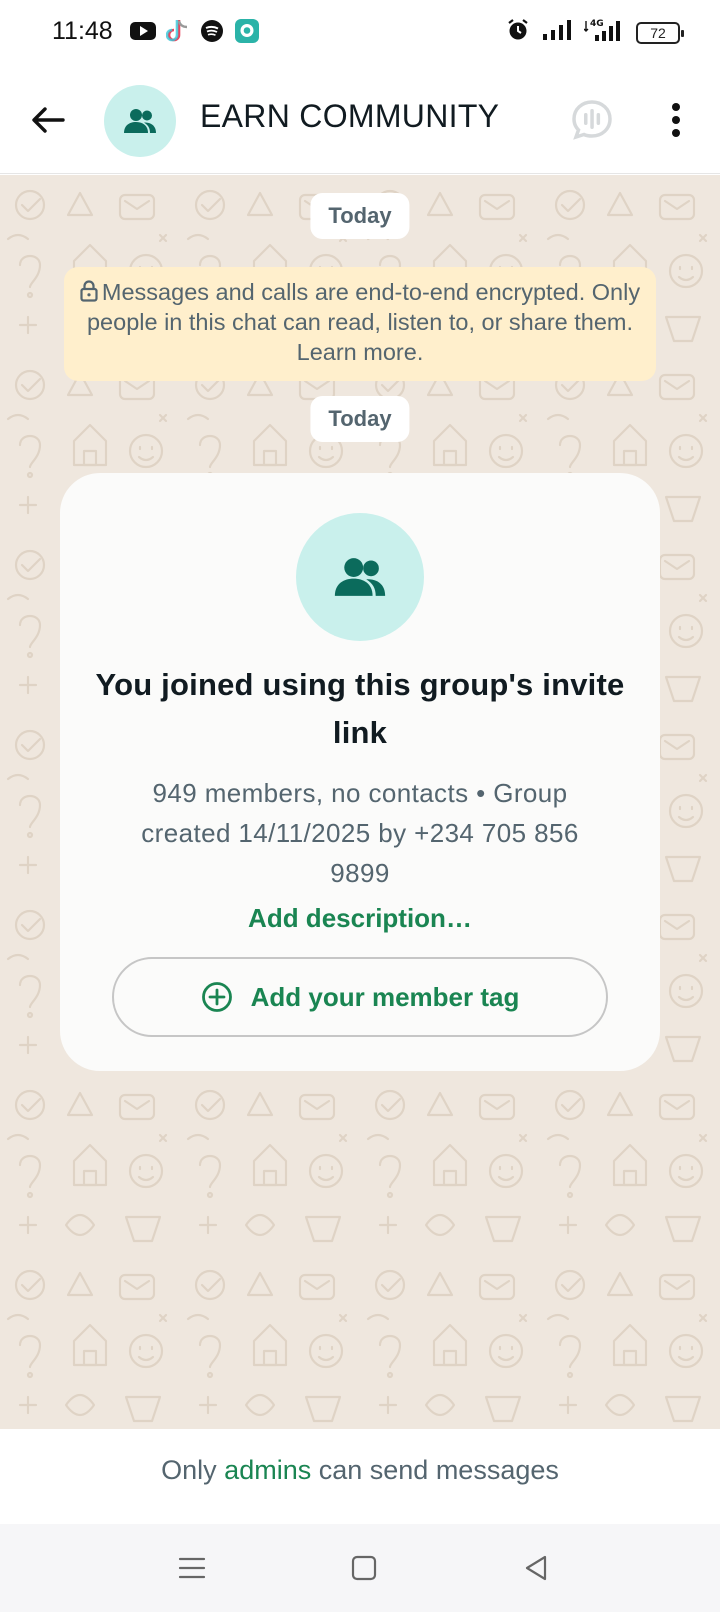 This screenshot has height=1612, width=720. I want to click on status-bar: 11:48 4G 72, so click(360, 33).